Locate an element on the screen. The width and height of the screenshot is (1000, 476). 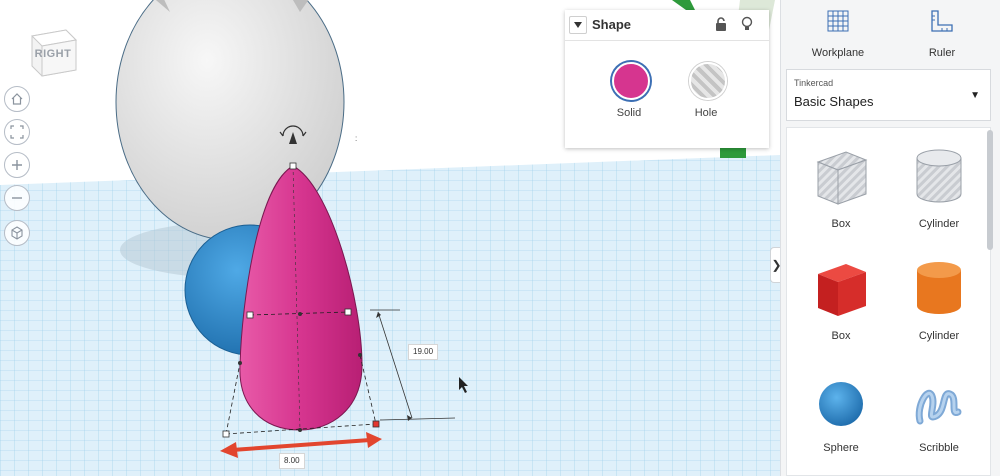
lock-icon is located at coordinates (721, 24).